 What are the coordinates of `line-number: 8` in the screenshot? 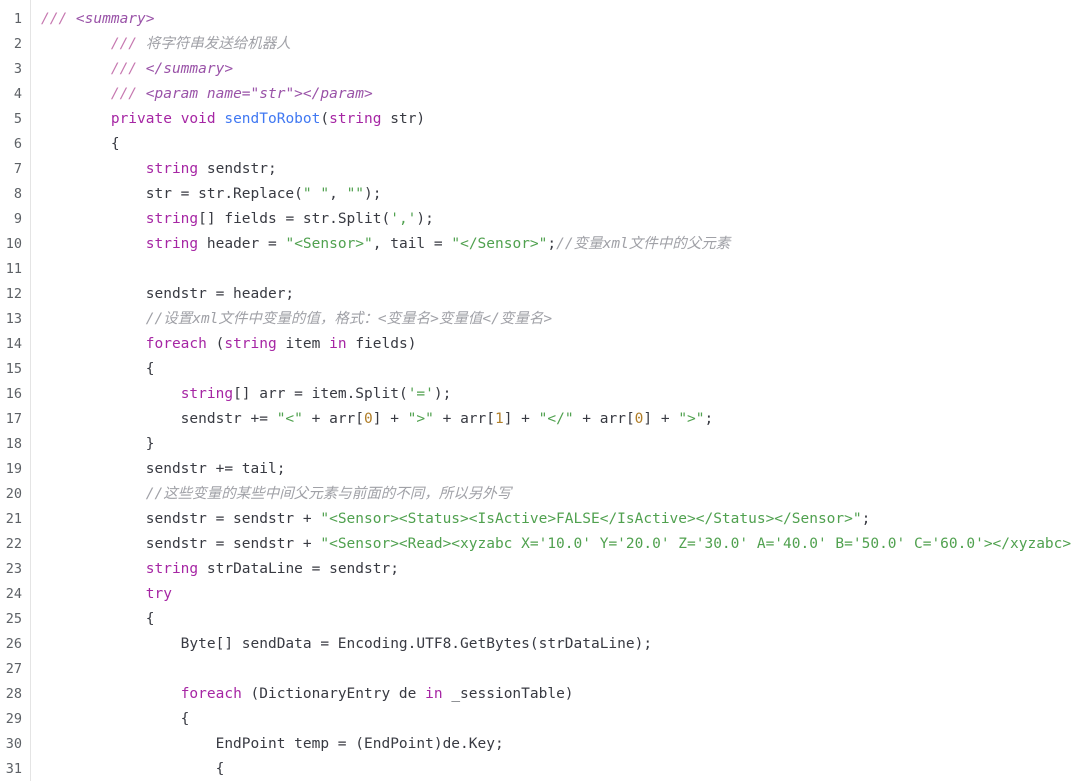 It's located at (17, 194).